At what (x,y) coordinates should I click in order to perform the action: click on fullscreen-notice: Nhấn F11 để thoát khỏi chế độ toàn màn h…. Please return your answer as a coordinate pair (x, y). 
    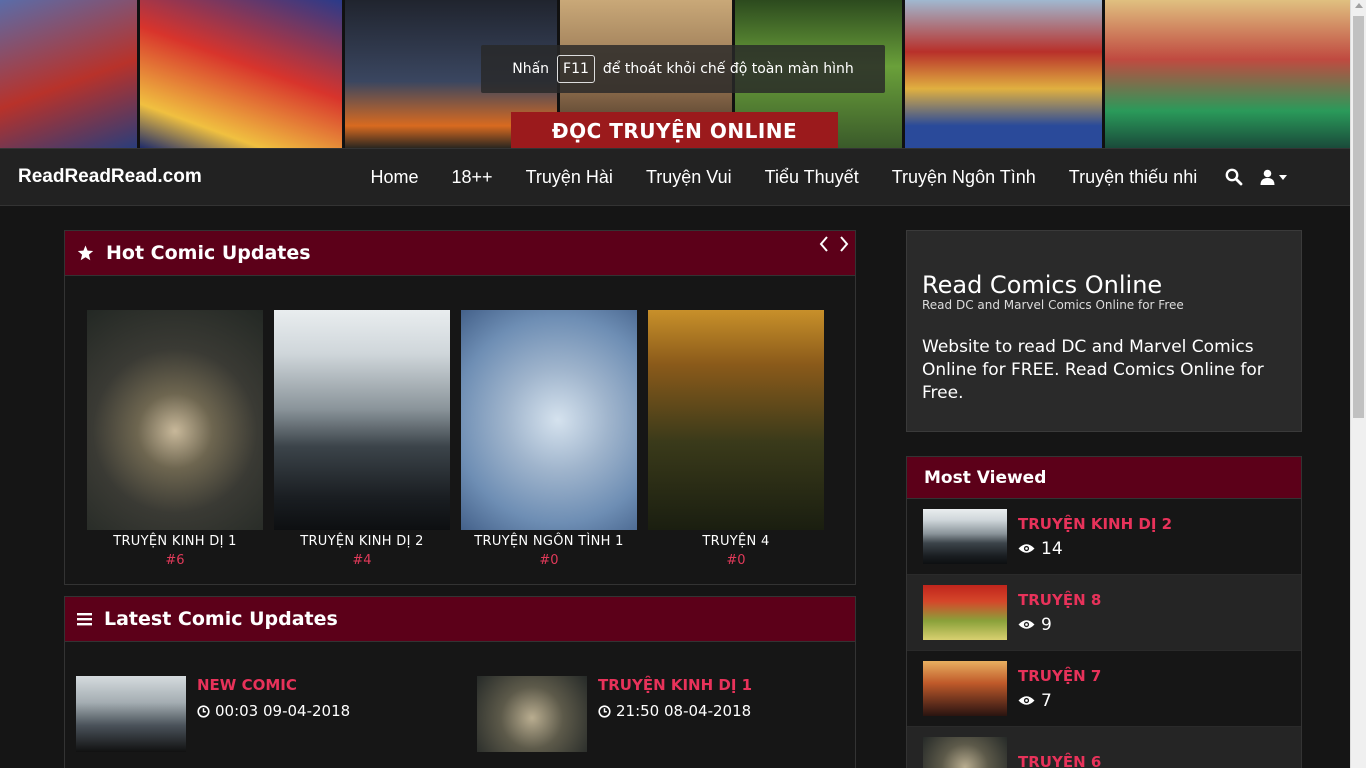
    Looking at the image, I should click on (683, 69).